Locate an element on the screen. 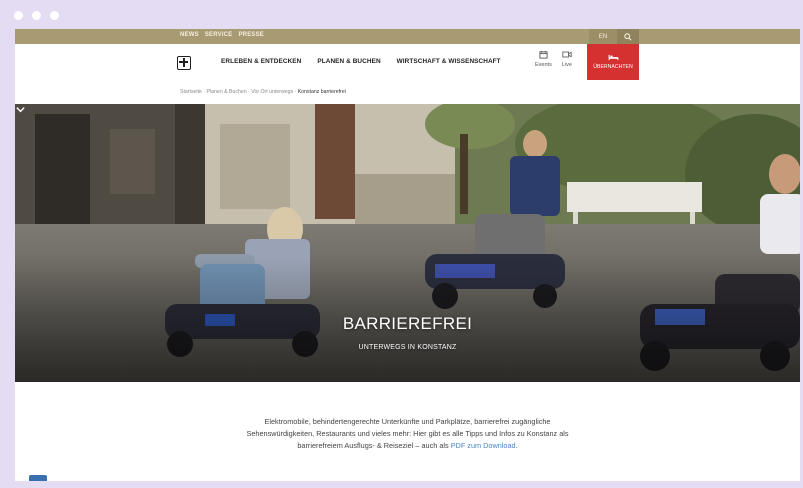 This screenshot has width=803, height=488. window-dots is located at coordinates (36, 15).